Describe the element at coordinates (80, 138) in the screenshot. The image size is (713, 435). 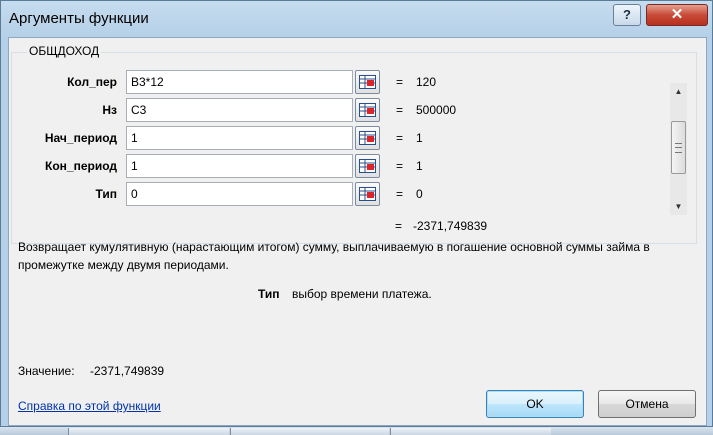
I see `argument-label: Нач_период` at that location.